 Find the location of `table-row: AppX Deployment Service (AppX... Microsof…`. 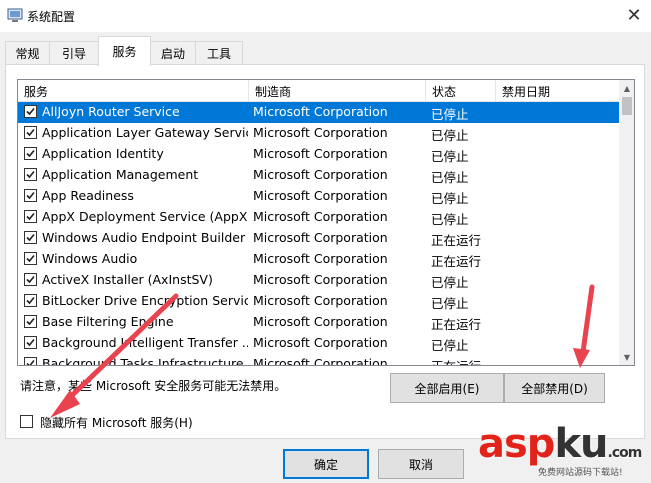

table-row: AppX Deployment Service (AppX... Microsof… is located at coordinates (318, 217).